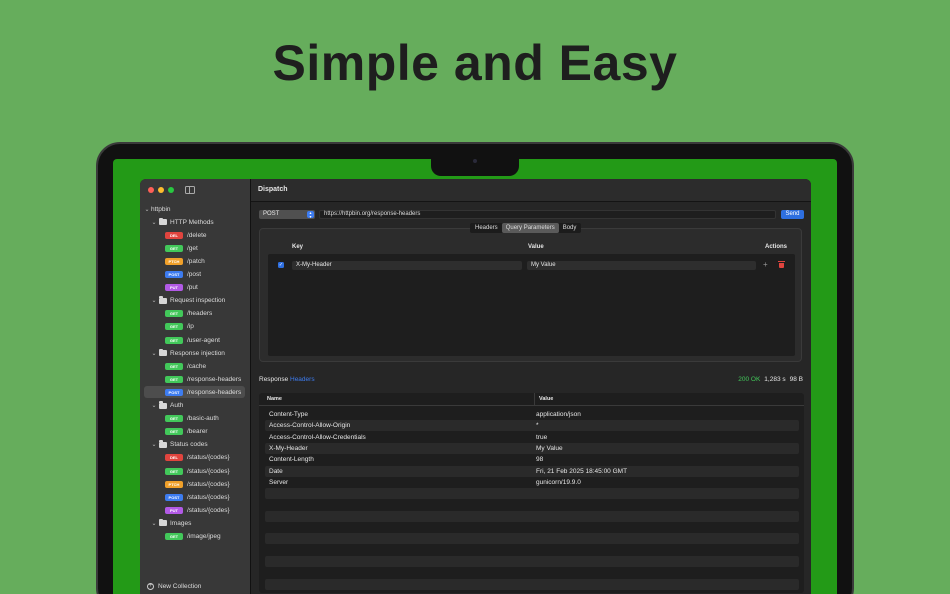 The width and height of the screenshot is (950, 594). What do you see at coordinates (287, 214) in the screenshot?
I see `method-select: POST ▴ ▾` at bounding box center [287, 214].